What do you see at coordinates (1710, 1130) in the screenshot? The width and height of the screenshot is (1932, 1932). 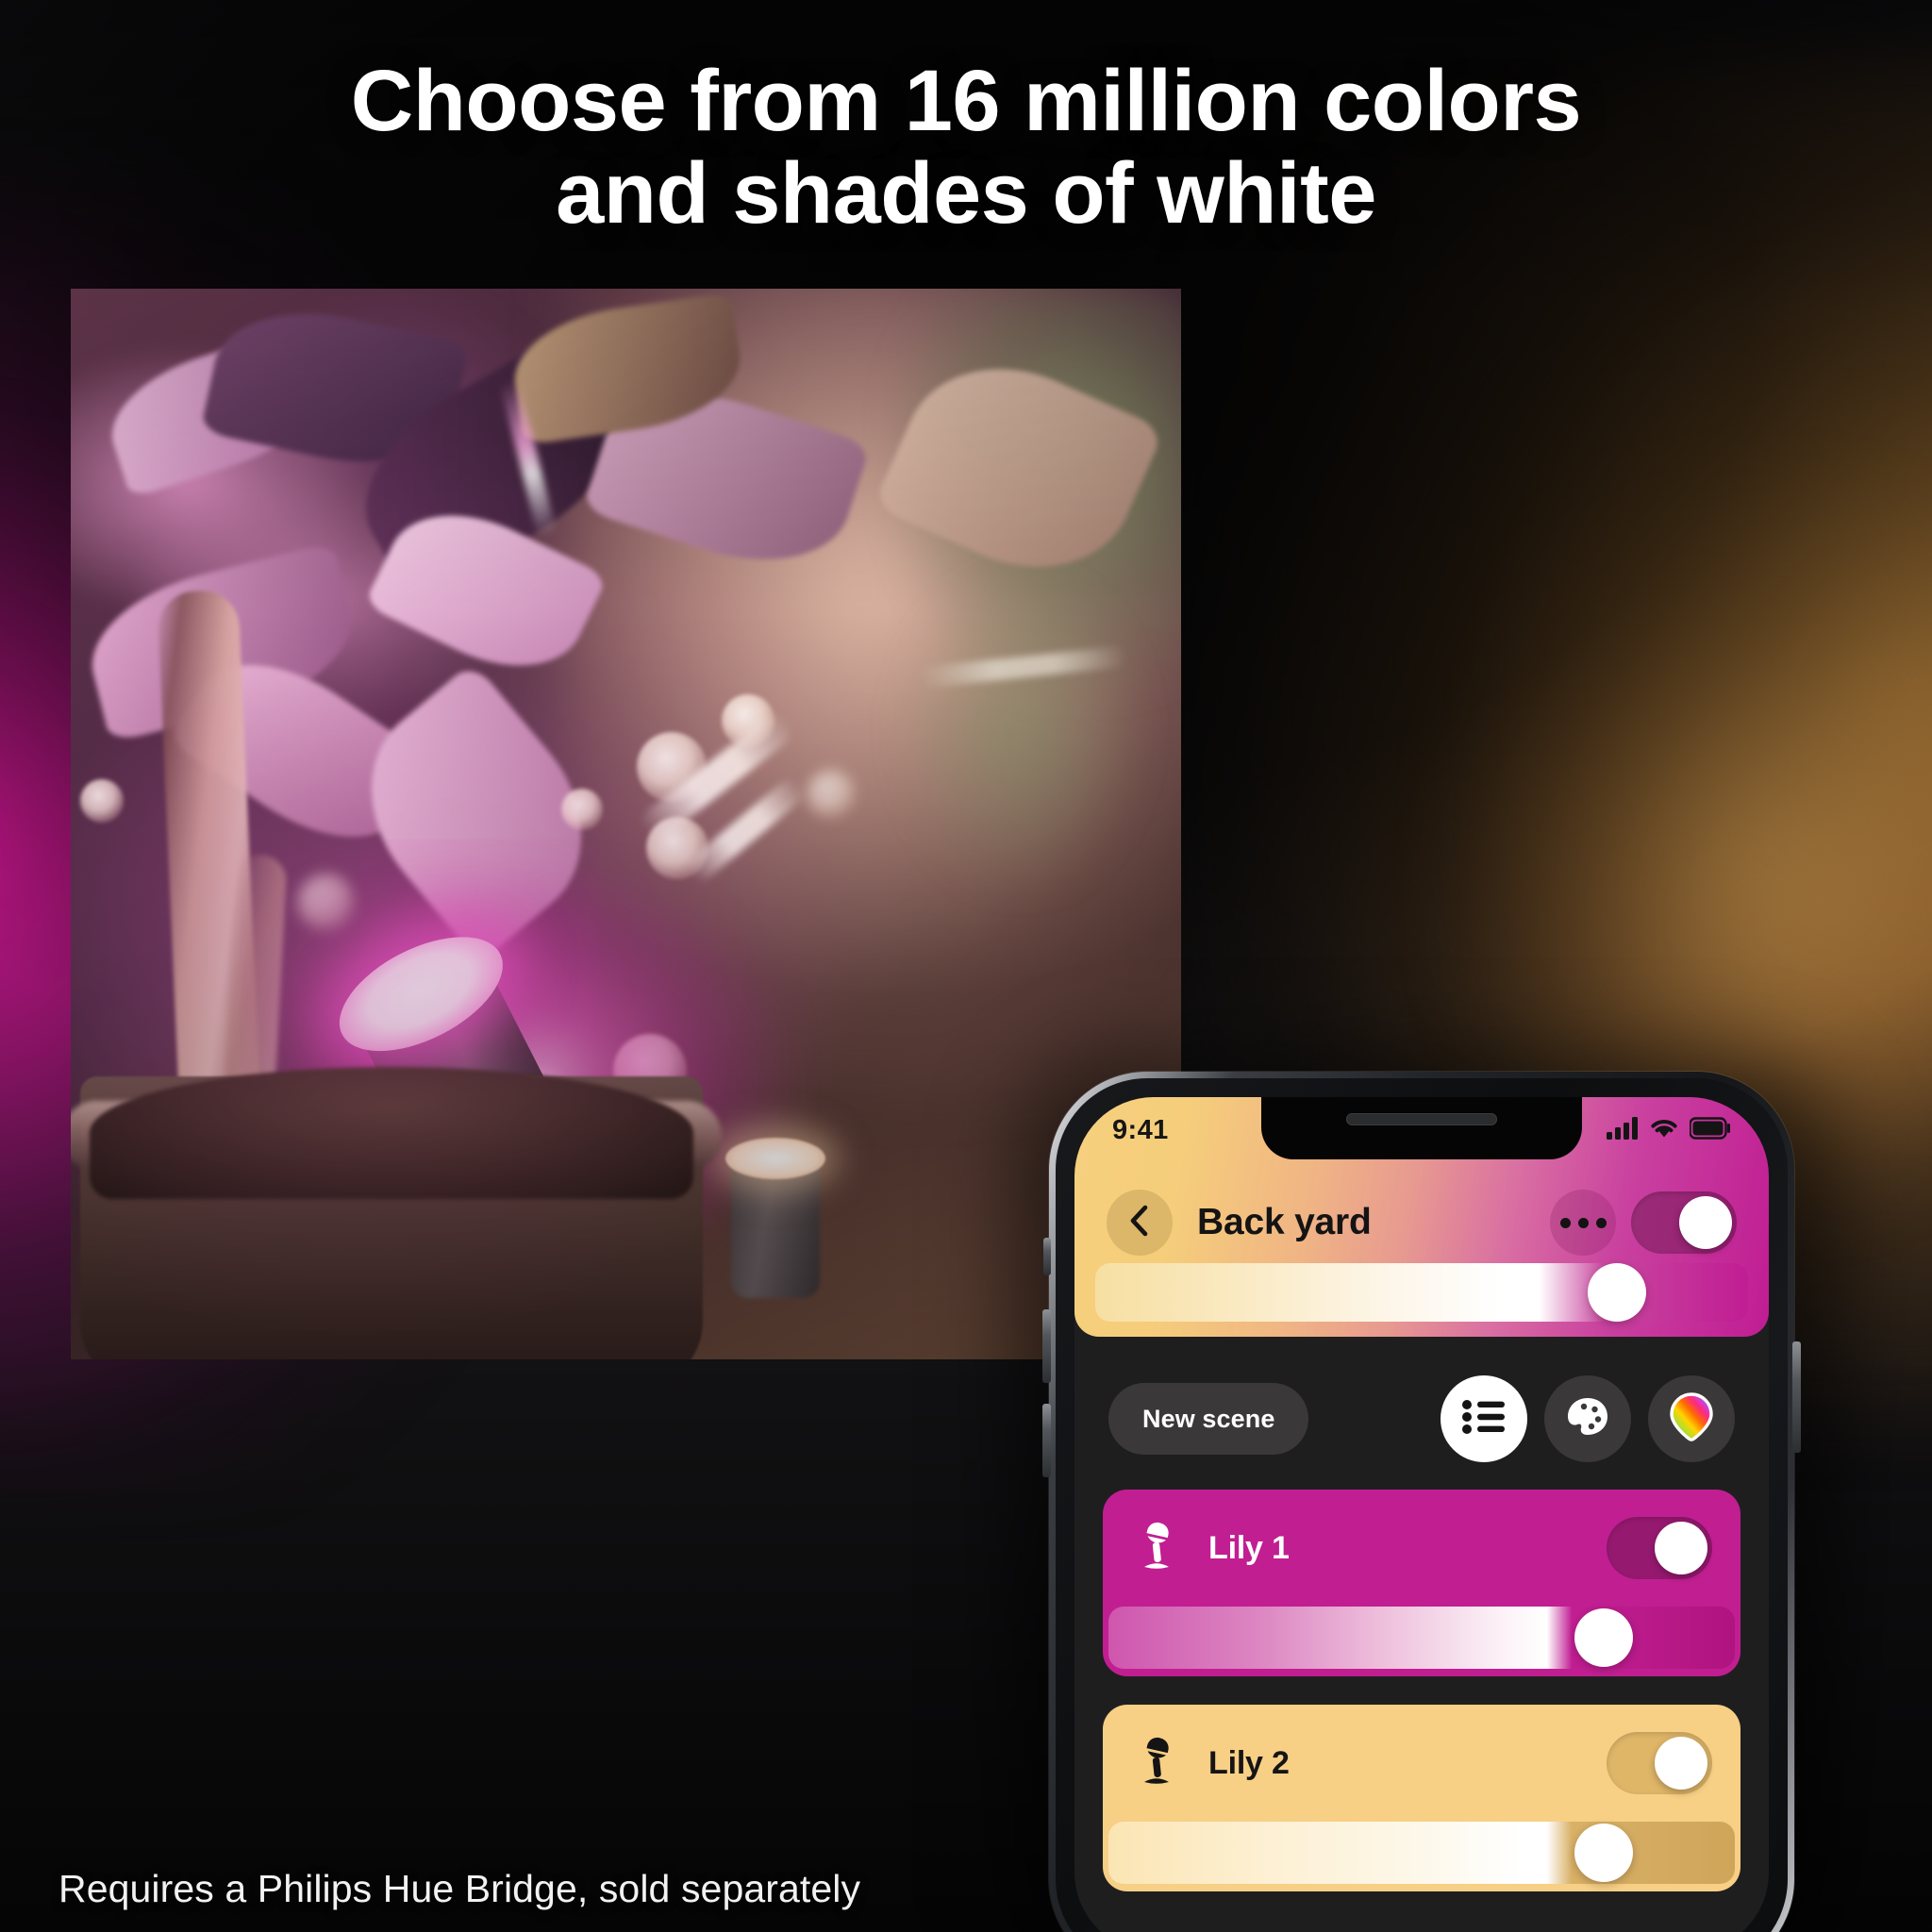 I see `battery-full-icon` at bounding box center [1710, 1130].